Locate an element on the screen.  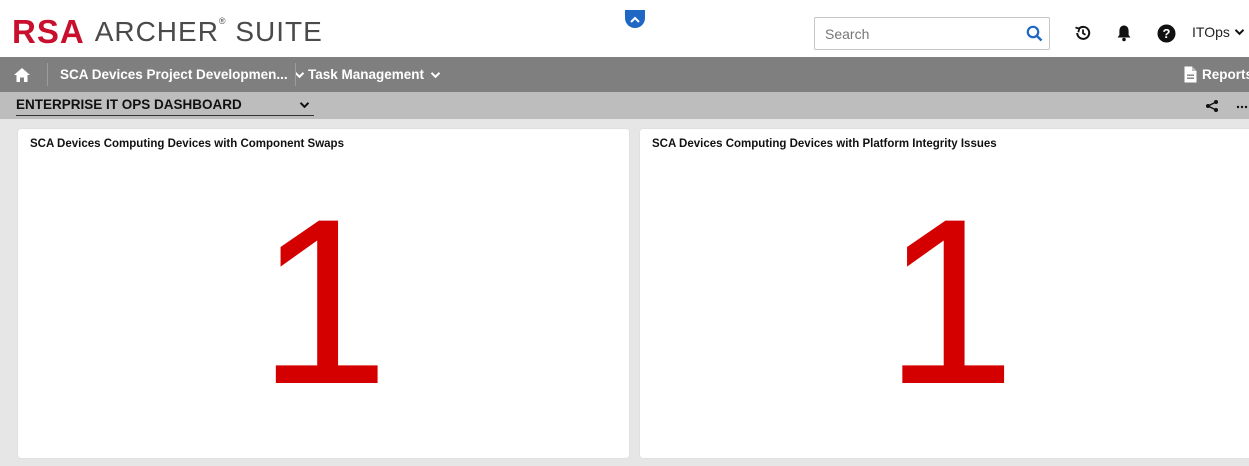
search-icon is located at coordinates (1034, 34).